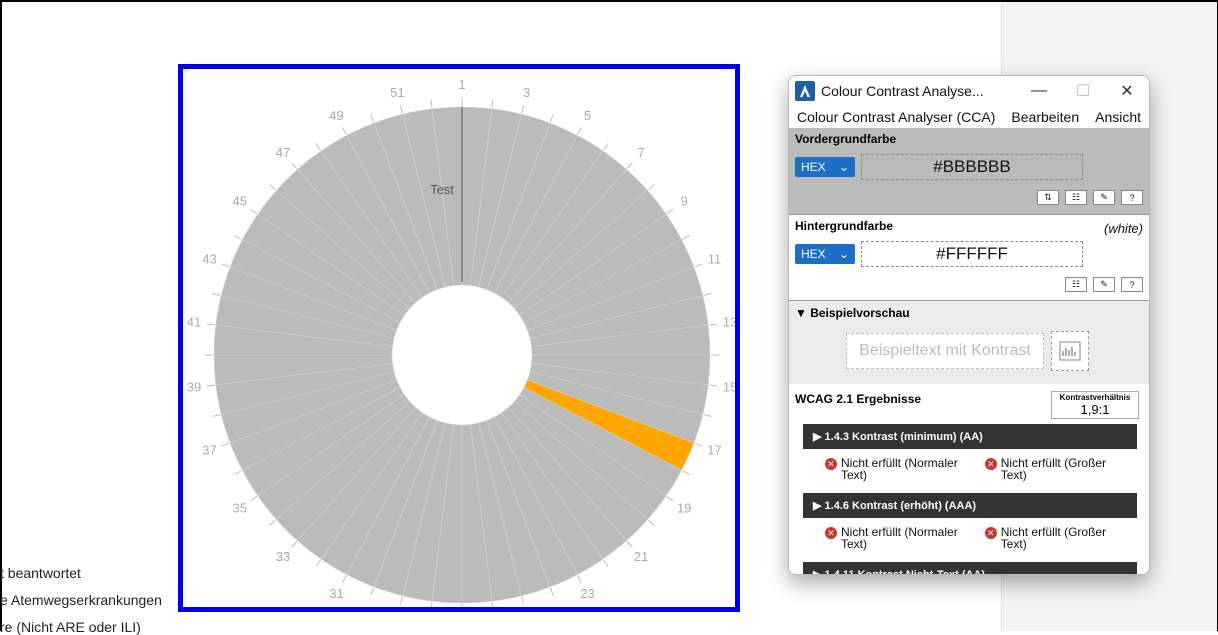 The width and height of the screenshot is (1218, 635). I want to click on background-format-select: HEX ⌄, so click(825, 254).